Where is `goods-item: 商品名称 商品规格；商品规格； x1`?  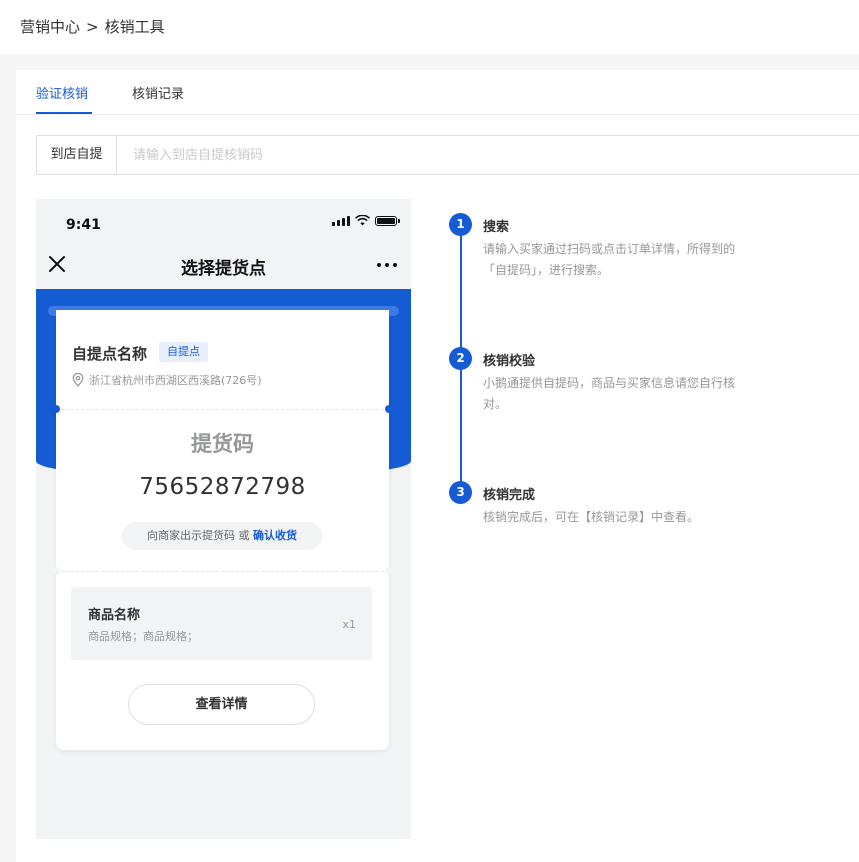 goods-item: 商品名称 商品规格；商品规格； x1 is located at coordinates (221, 623).